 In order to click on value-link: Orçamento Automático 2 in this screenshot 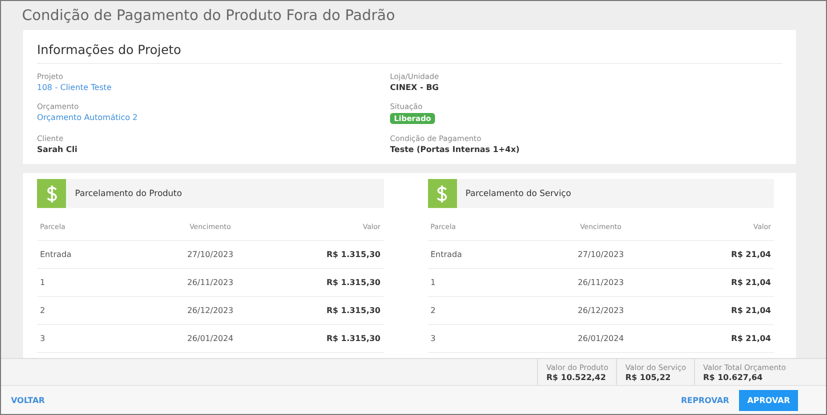, I will do `click(87, 117)`.